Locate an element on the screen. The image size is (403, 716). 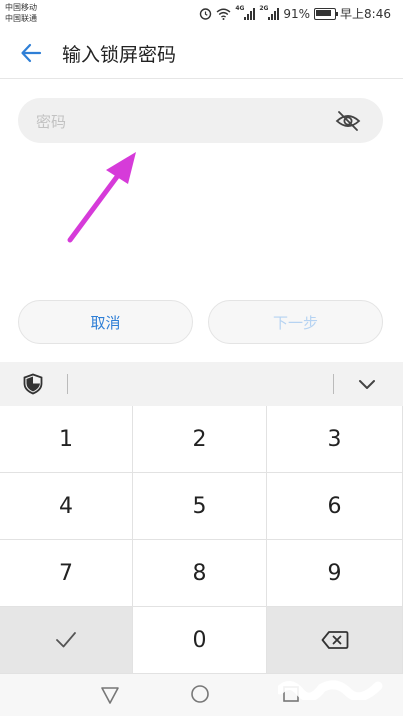
eye-off-icon is located at coordinates (348, 121).